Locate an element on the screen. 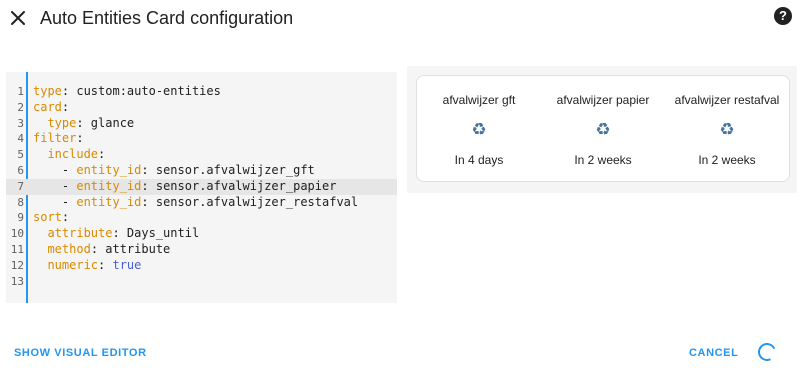 This screenshot has width=800, height=371. code-text: method: attribute is located at coordinates (101, 250).